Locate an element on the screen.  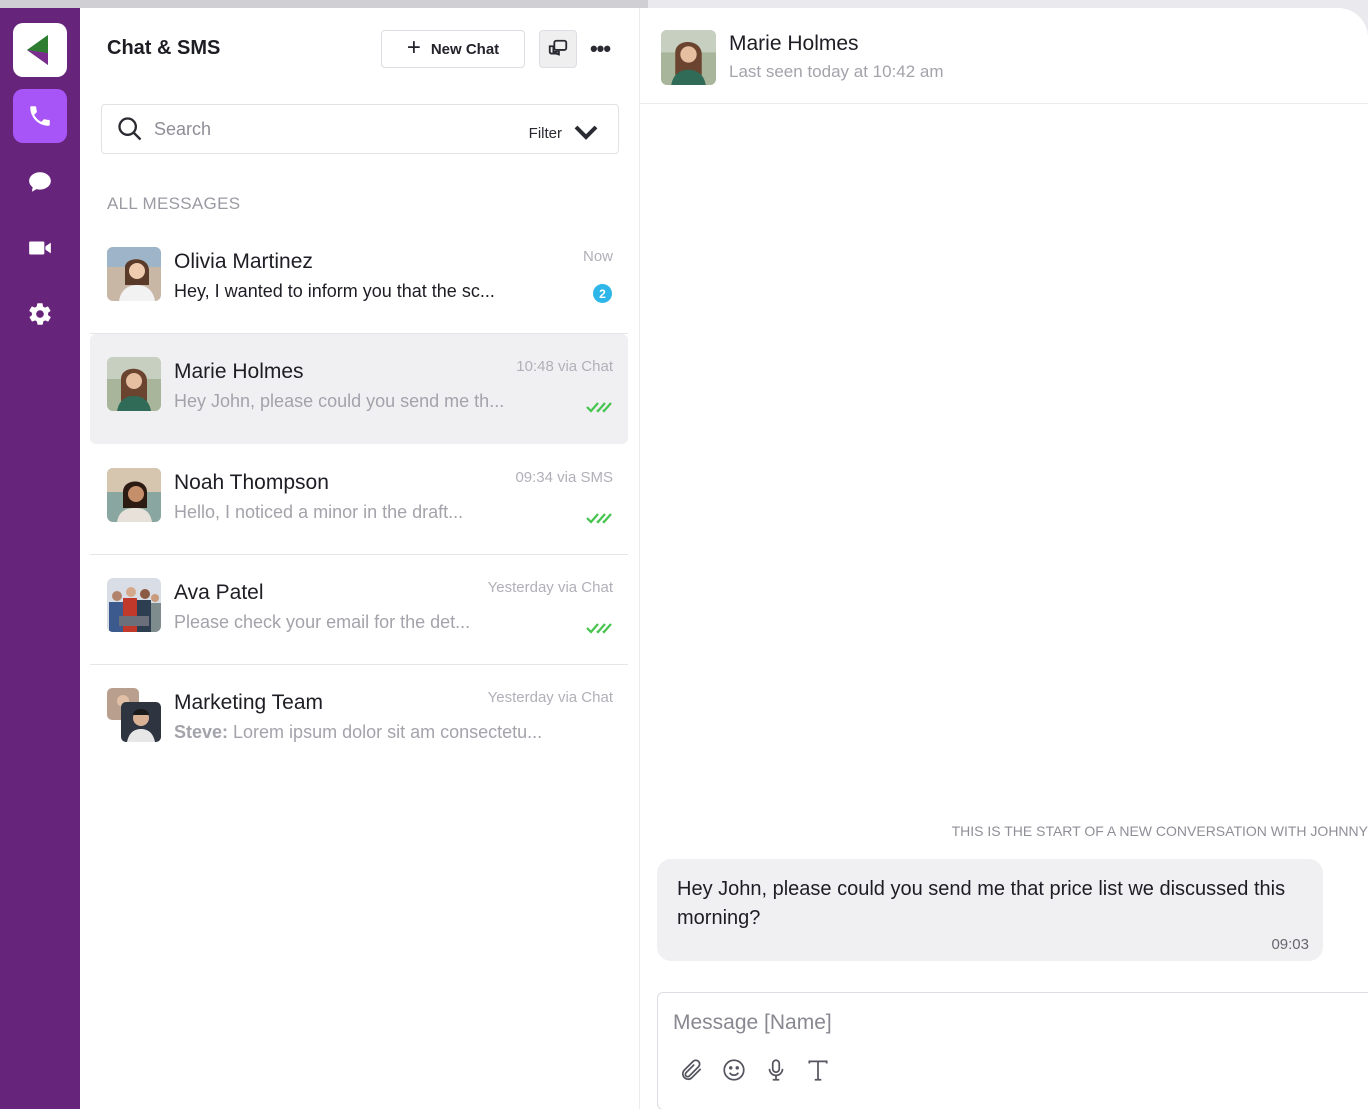
contact-name: Marie Holmes is located at coordinates (239, 371).